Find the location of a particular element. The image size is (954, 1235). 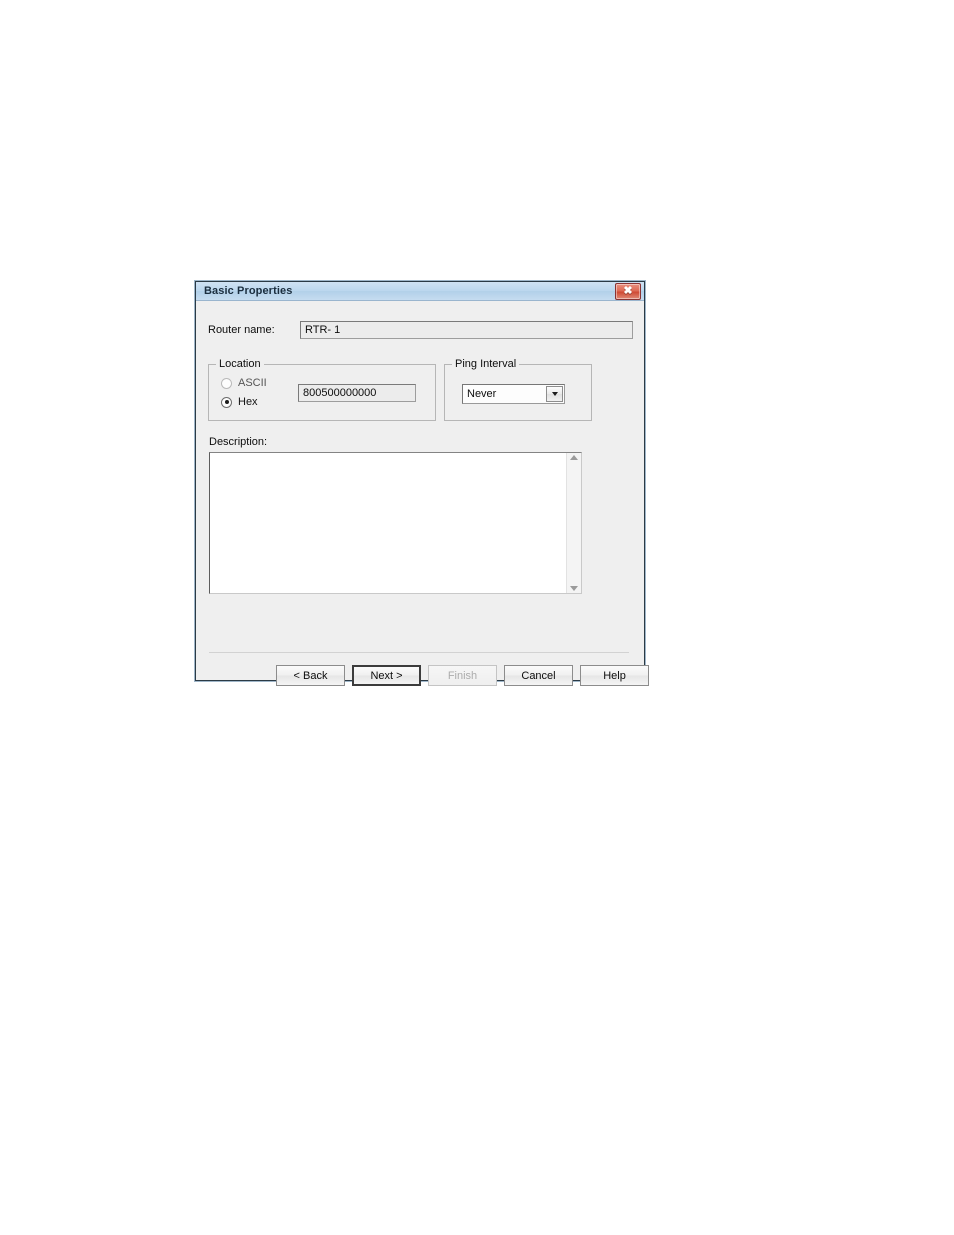

next-button: Next > is located at coordinates (386, 675).